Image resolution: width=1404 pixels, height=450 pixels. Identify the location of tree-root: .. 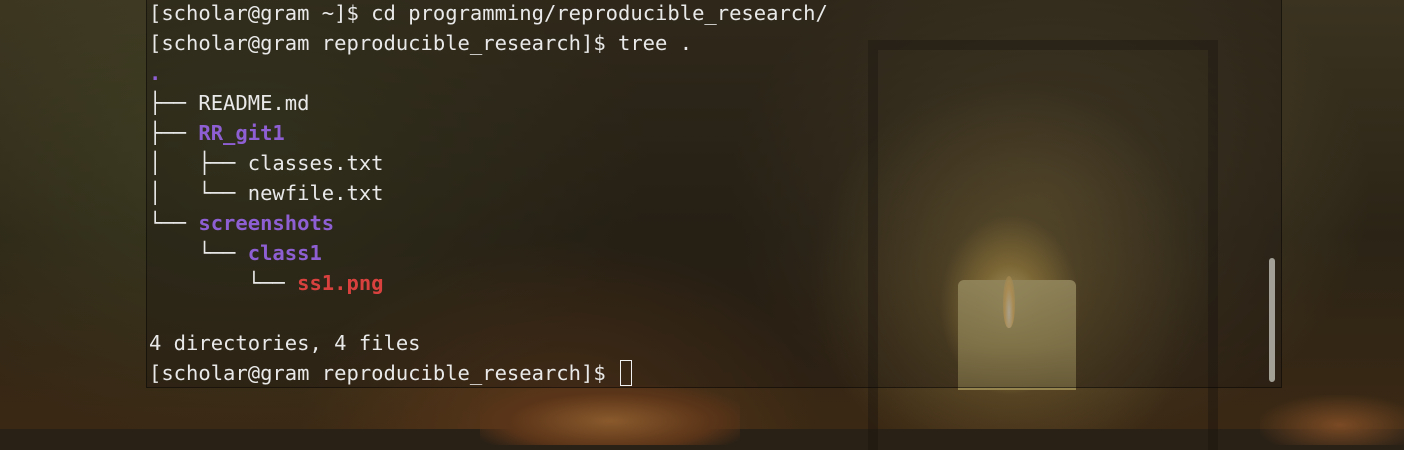
(155, 73).